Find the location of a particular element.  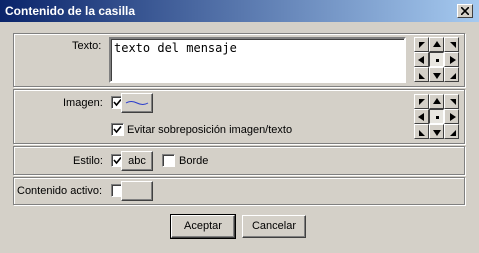

imagen-select-button is located at coordinates (137, 103).